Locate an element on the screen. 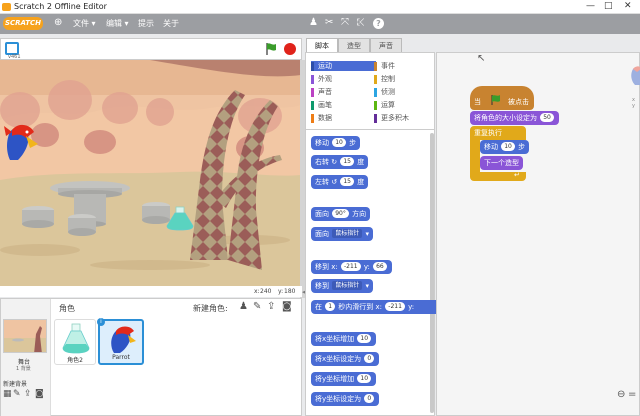  menu-tips: 提示 is located at coordinates (146, 23).